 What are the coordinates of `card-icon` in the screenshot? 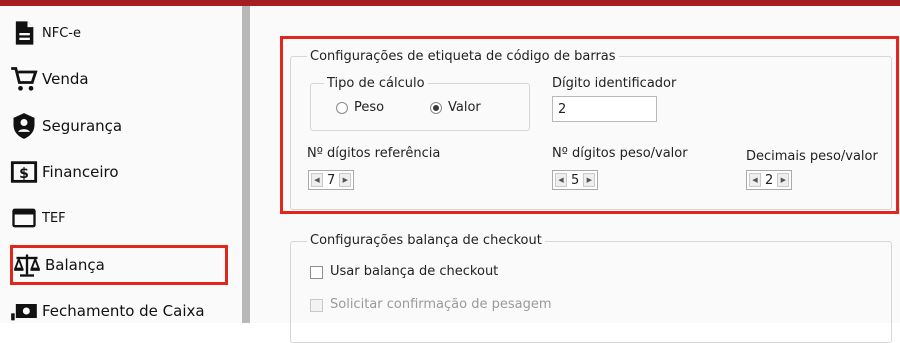 It's located at (24, 218).